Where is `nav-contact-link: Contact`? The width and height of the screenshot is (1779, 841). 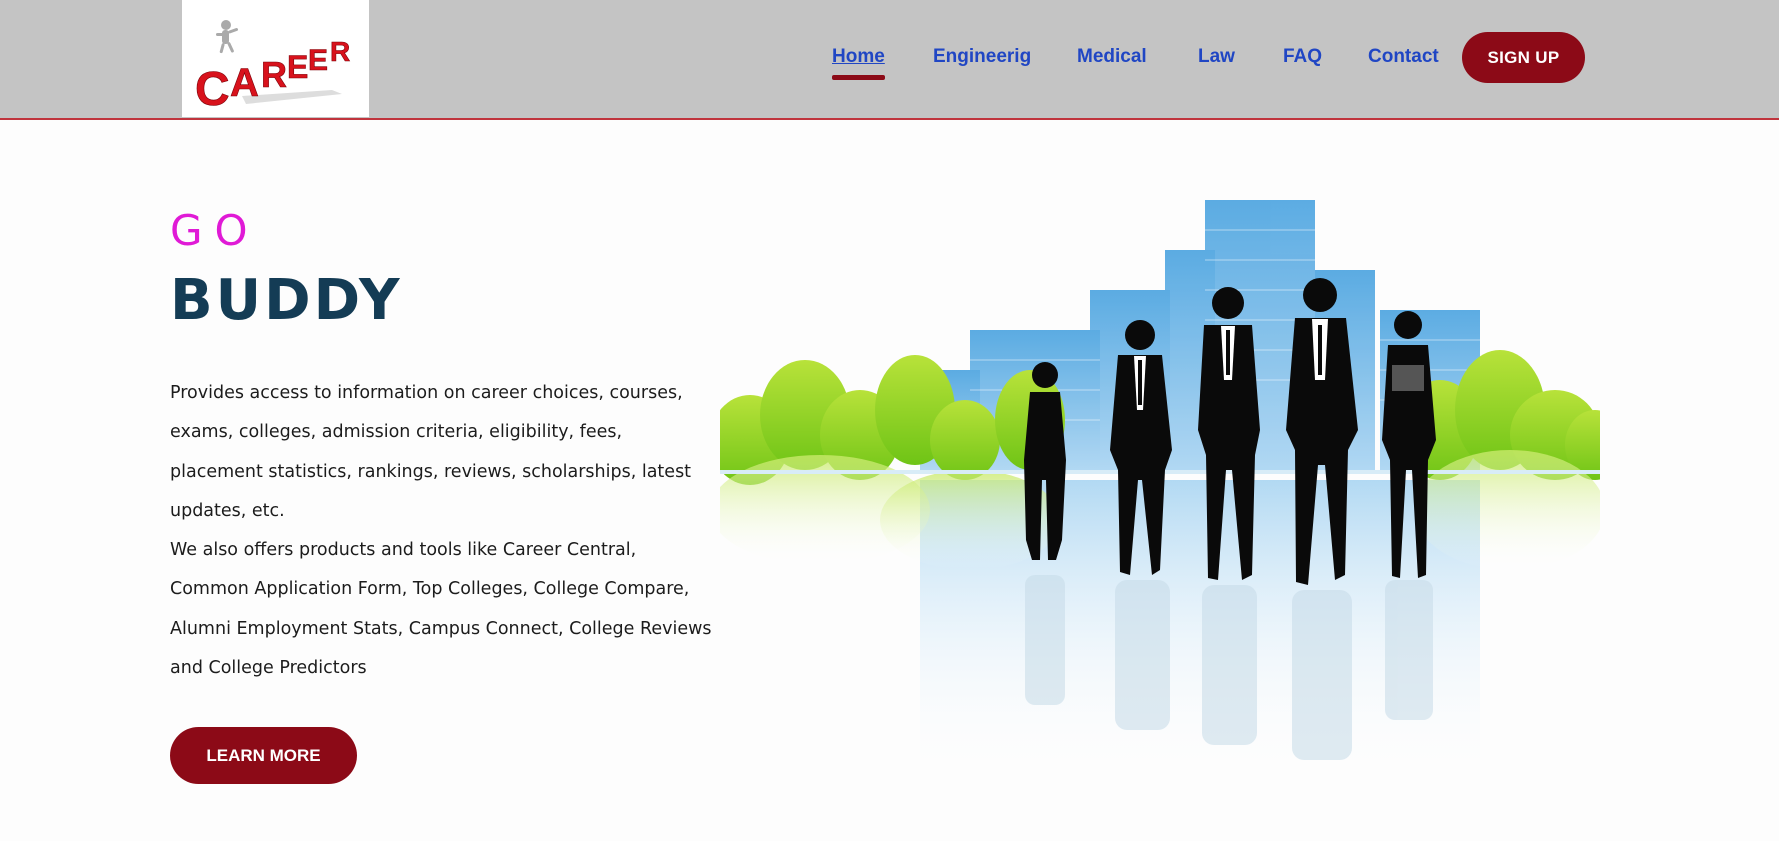 nav-contact-link: Contact is located at coordinates (1403, 57).